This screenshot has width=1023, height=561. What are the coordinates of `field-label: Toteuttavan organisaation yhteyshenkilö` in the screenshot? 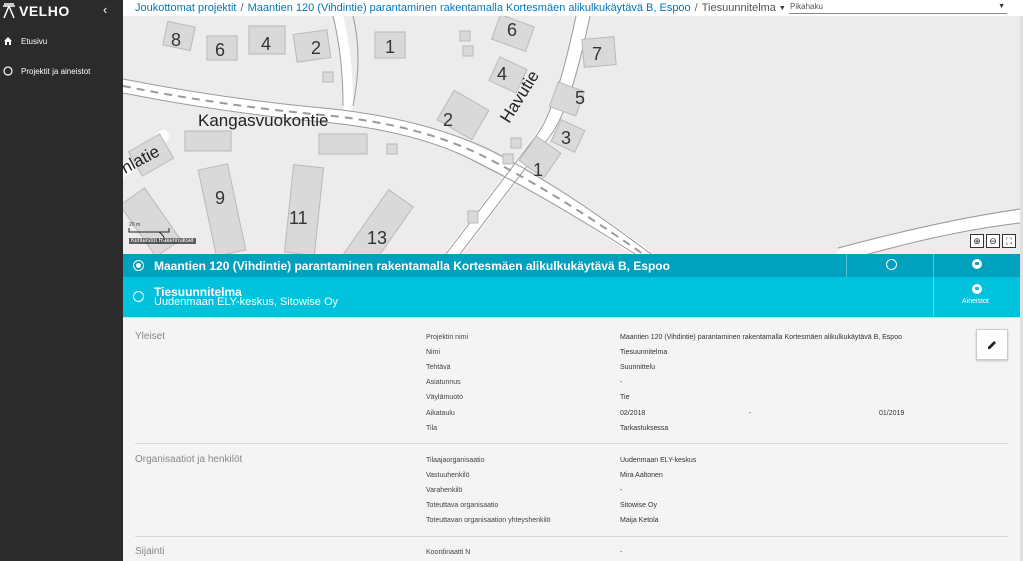 It's located at (488, 520).